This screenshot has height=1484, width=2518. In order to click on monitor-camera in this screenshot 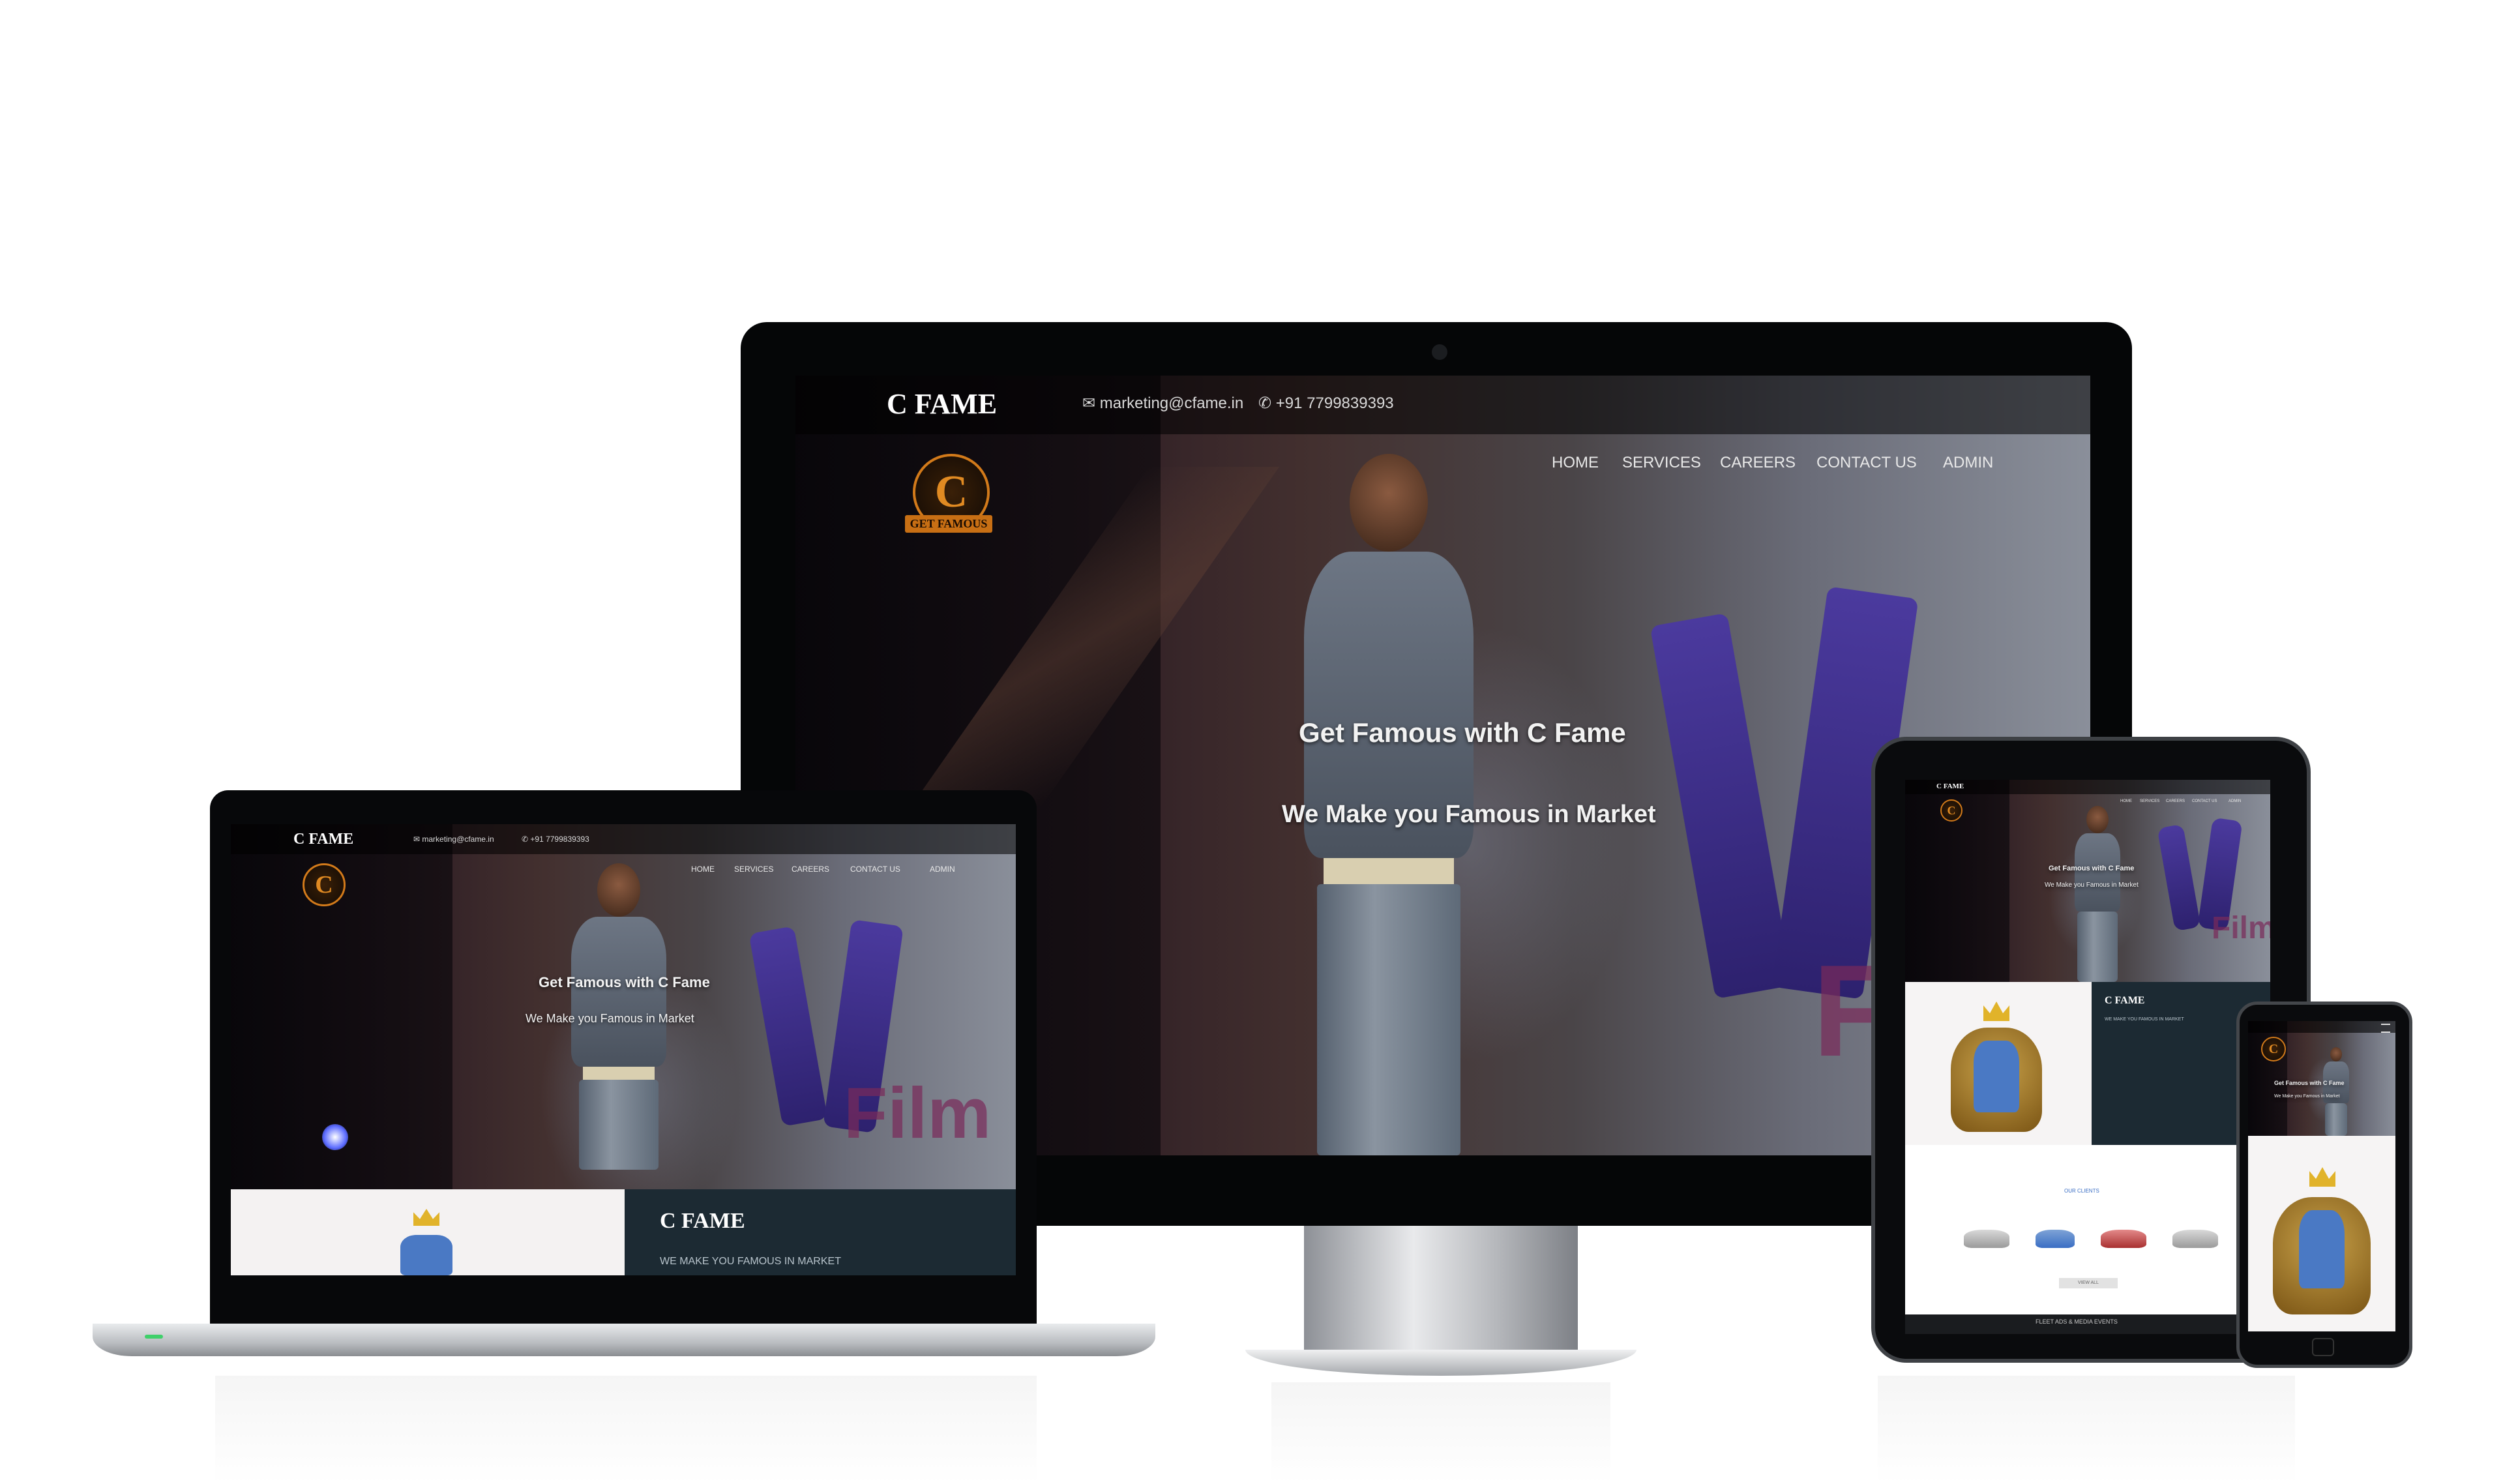, I will do `click(1439, 352)`.